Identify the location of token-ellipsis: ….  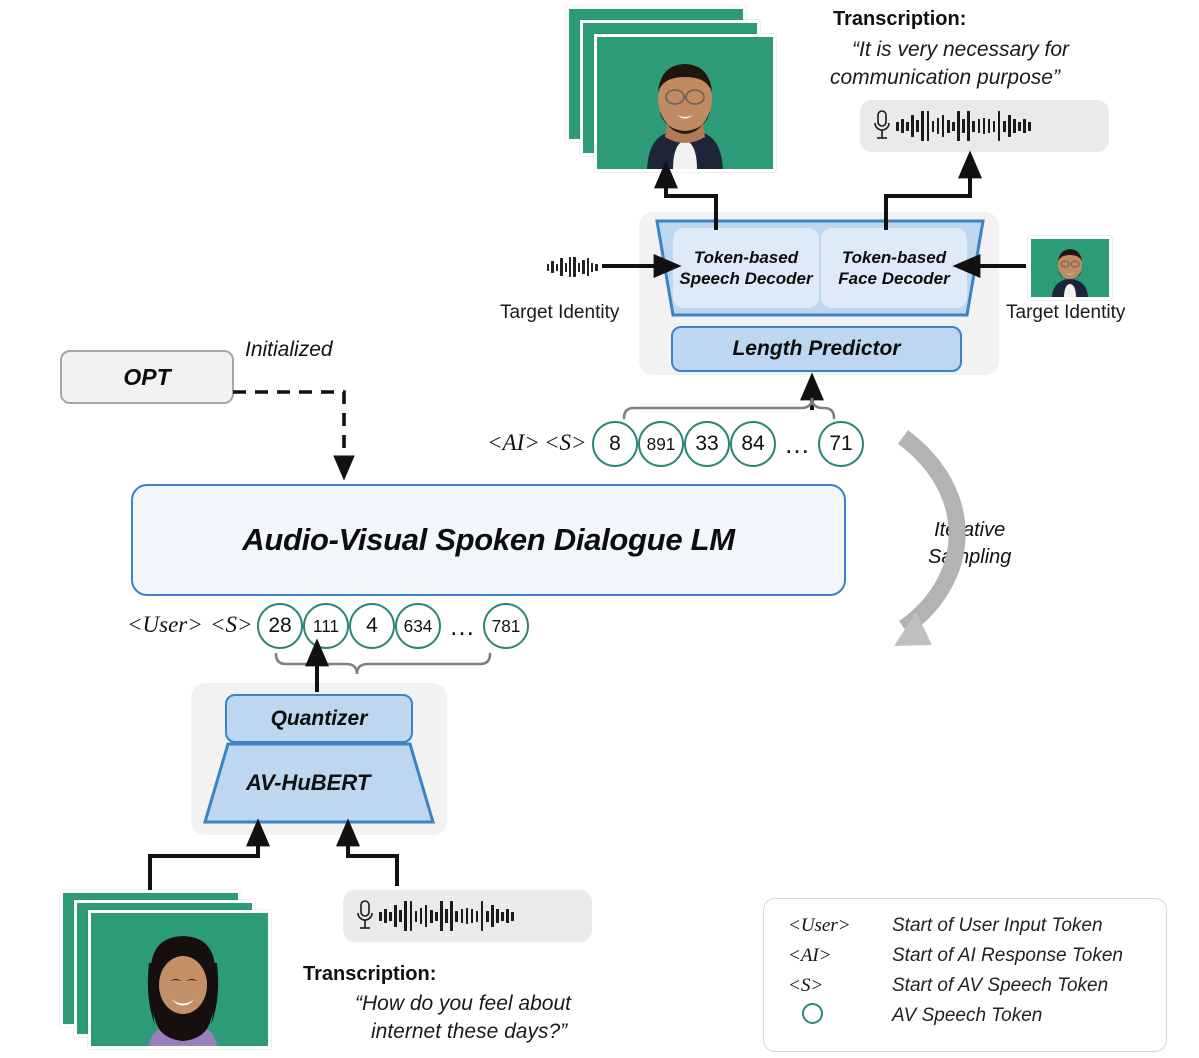
(462, 625).